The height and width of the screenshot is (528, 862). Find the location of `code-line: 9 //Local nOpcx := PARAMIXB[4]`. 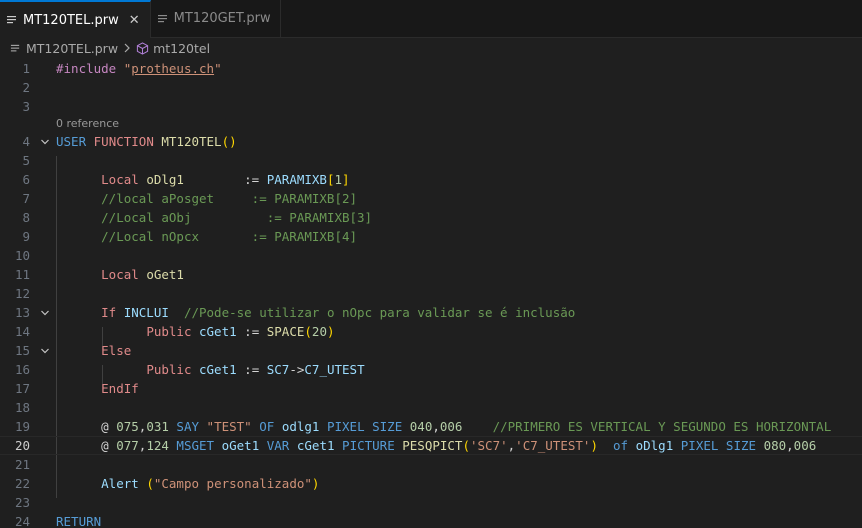

code-line: 9 //Local nOpcx := PARAMIXB[4] is located at coordinates (431, 236).